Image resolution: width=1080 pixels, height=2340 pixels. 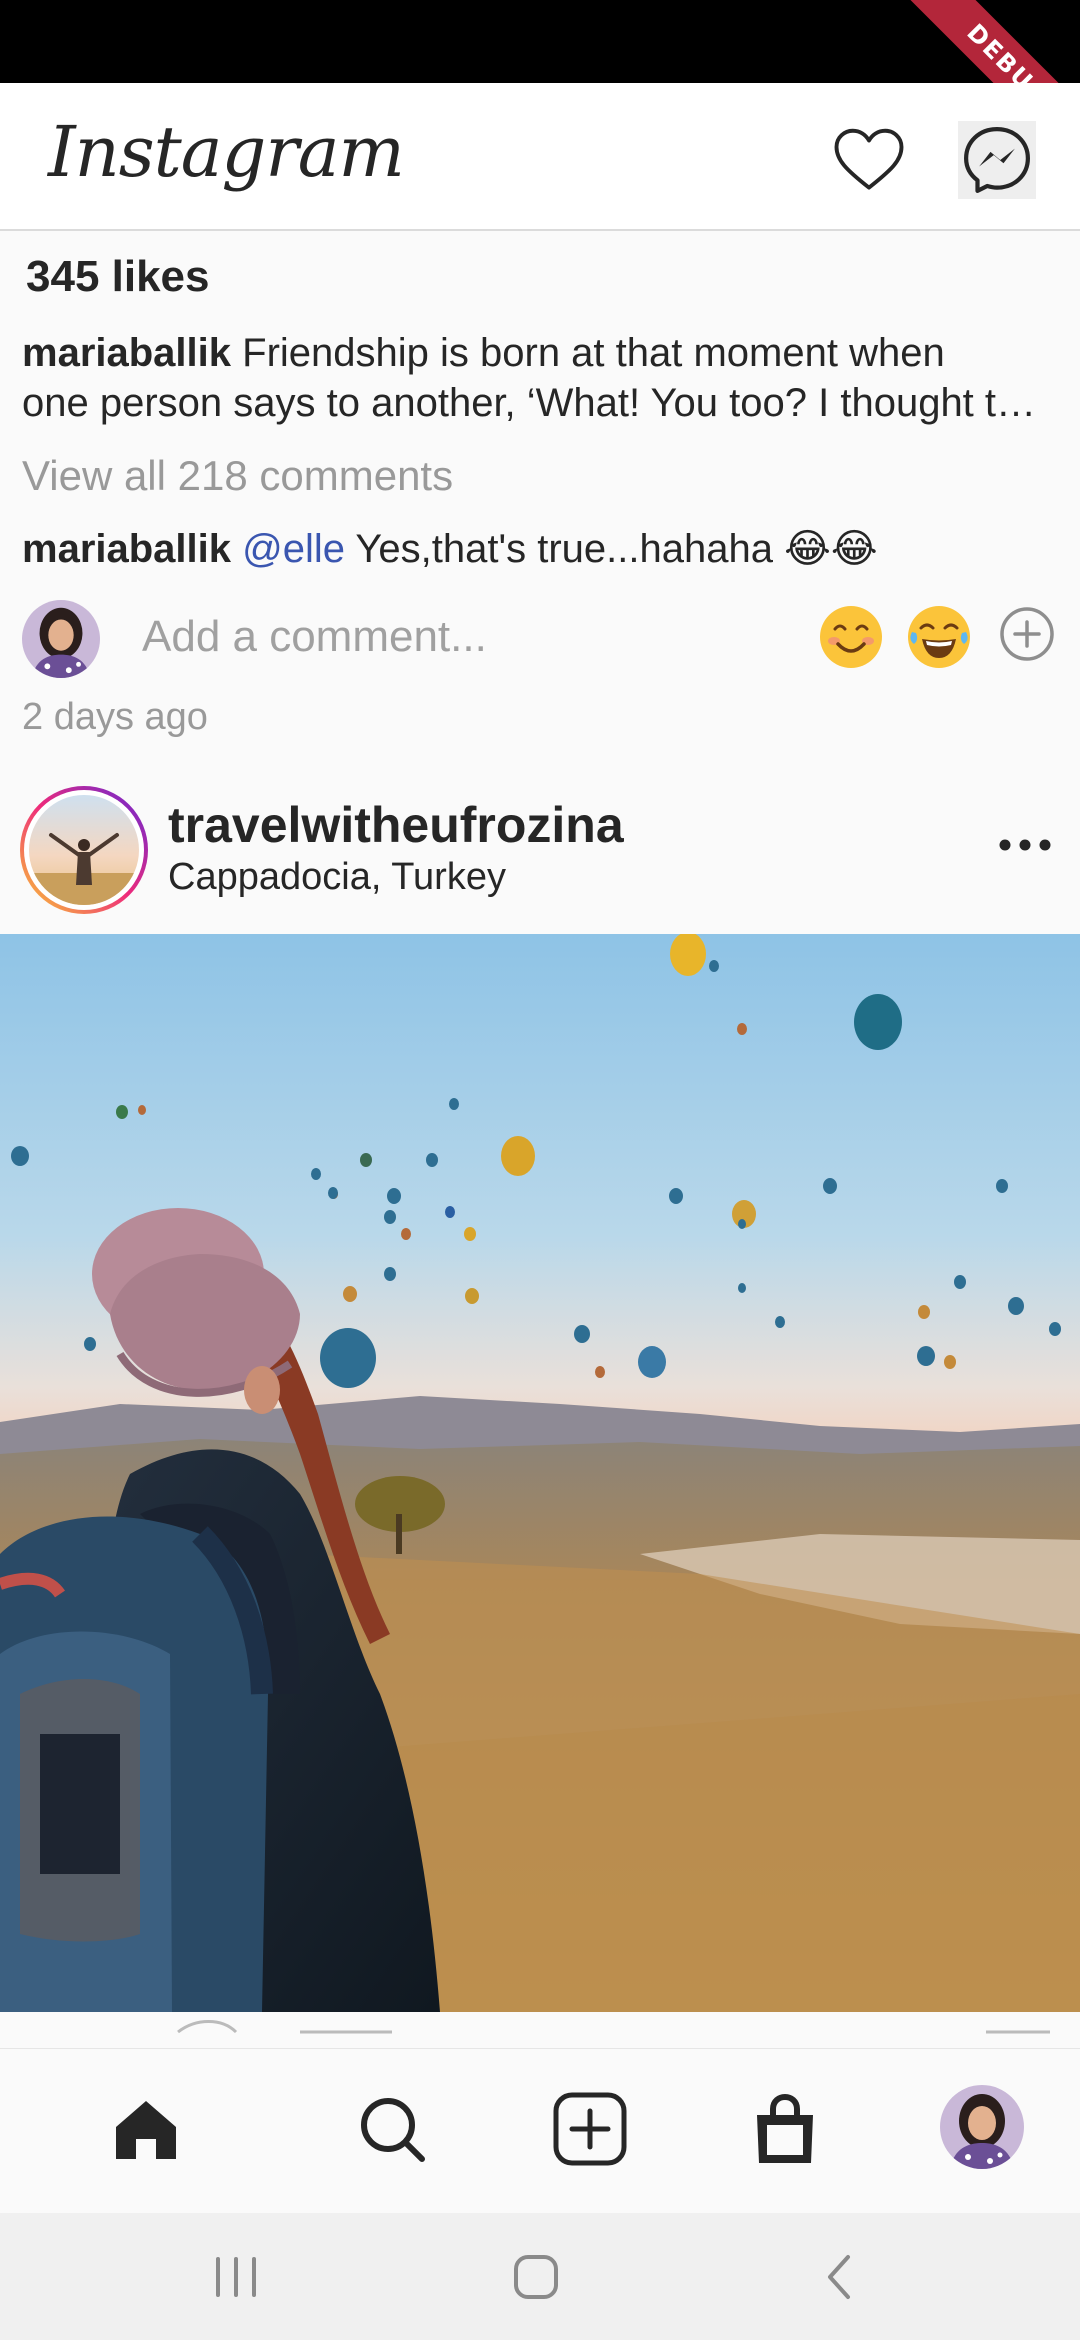 I want to click on view-all-comments-link: View all 218 comments, so click(x=237, y=476).